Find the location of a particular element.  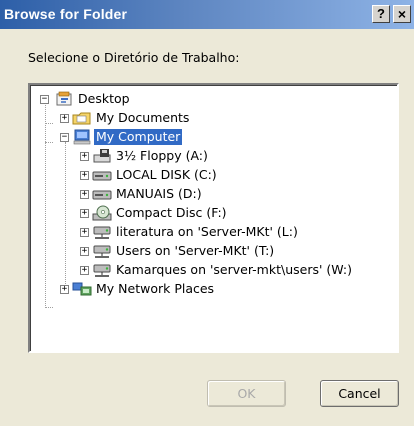

desktop-icon is located at coordinates (64, 99).